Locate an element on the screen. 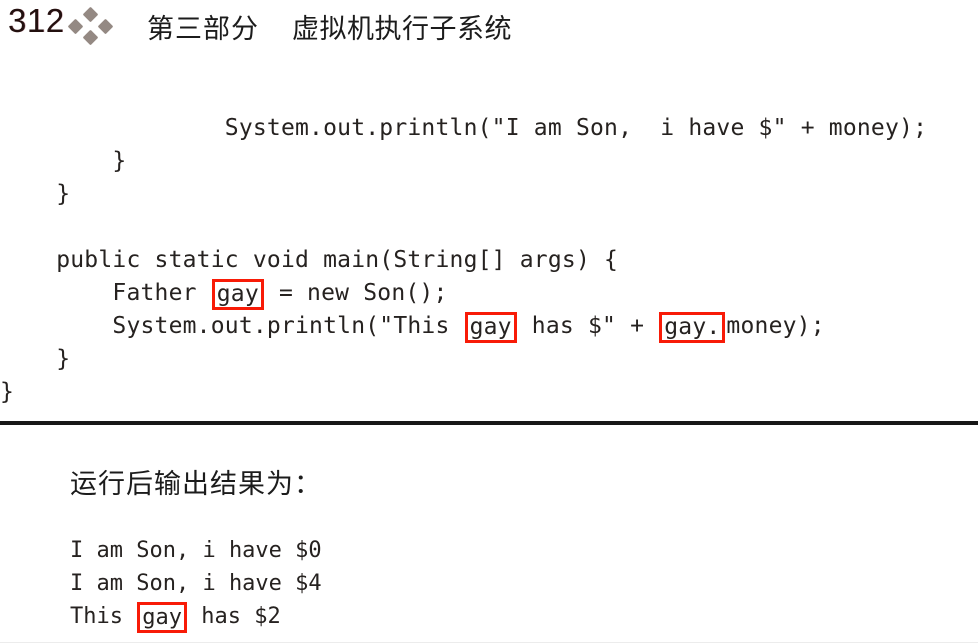 The image size is (978, 643). header-part-label: 第三部分 is located at coordinates (203, 29).